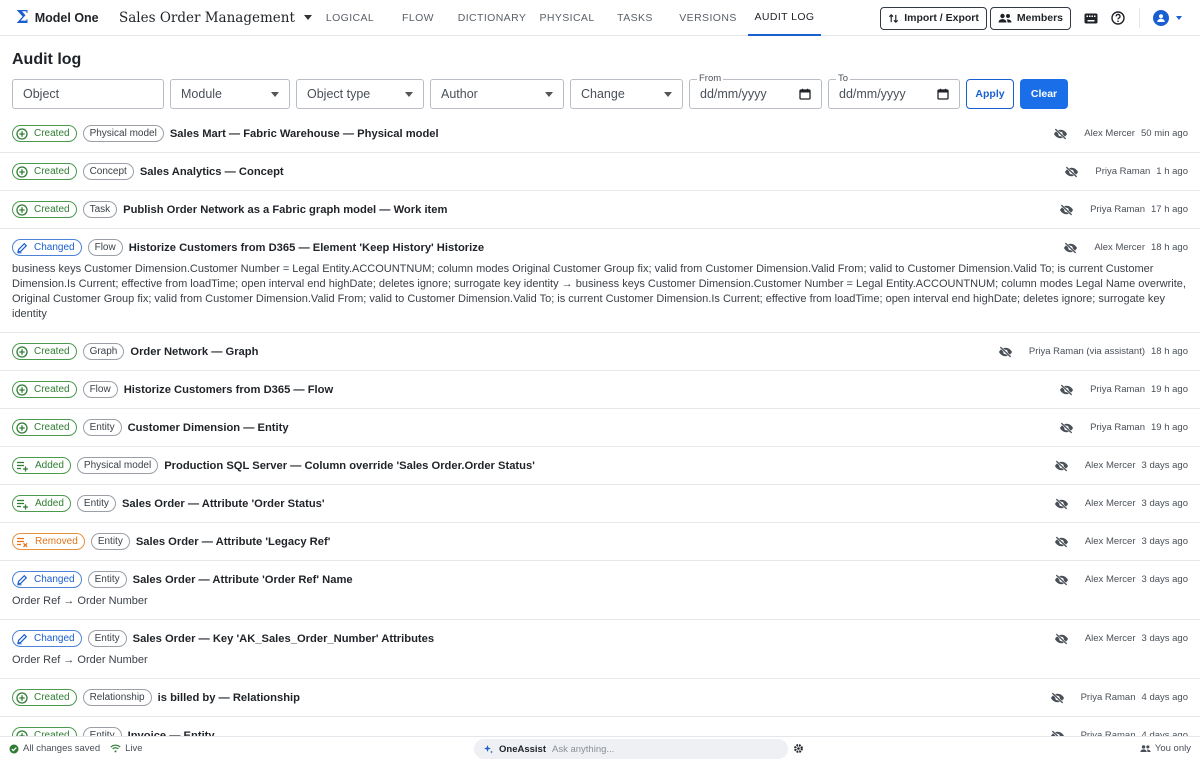 Image resolution: width=1200 pixels, height=760 pixels. What do you see at coordinates (1044, 94) in the screenshot?
I see `clear-button: Clear` at bounding box center [1044, 94].